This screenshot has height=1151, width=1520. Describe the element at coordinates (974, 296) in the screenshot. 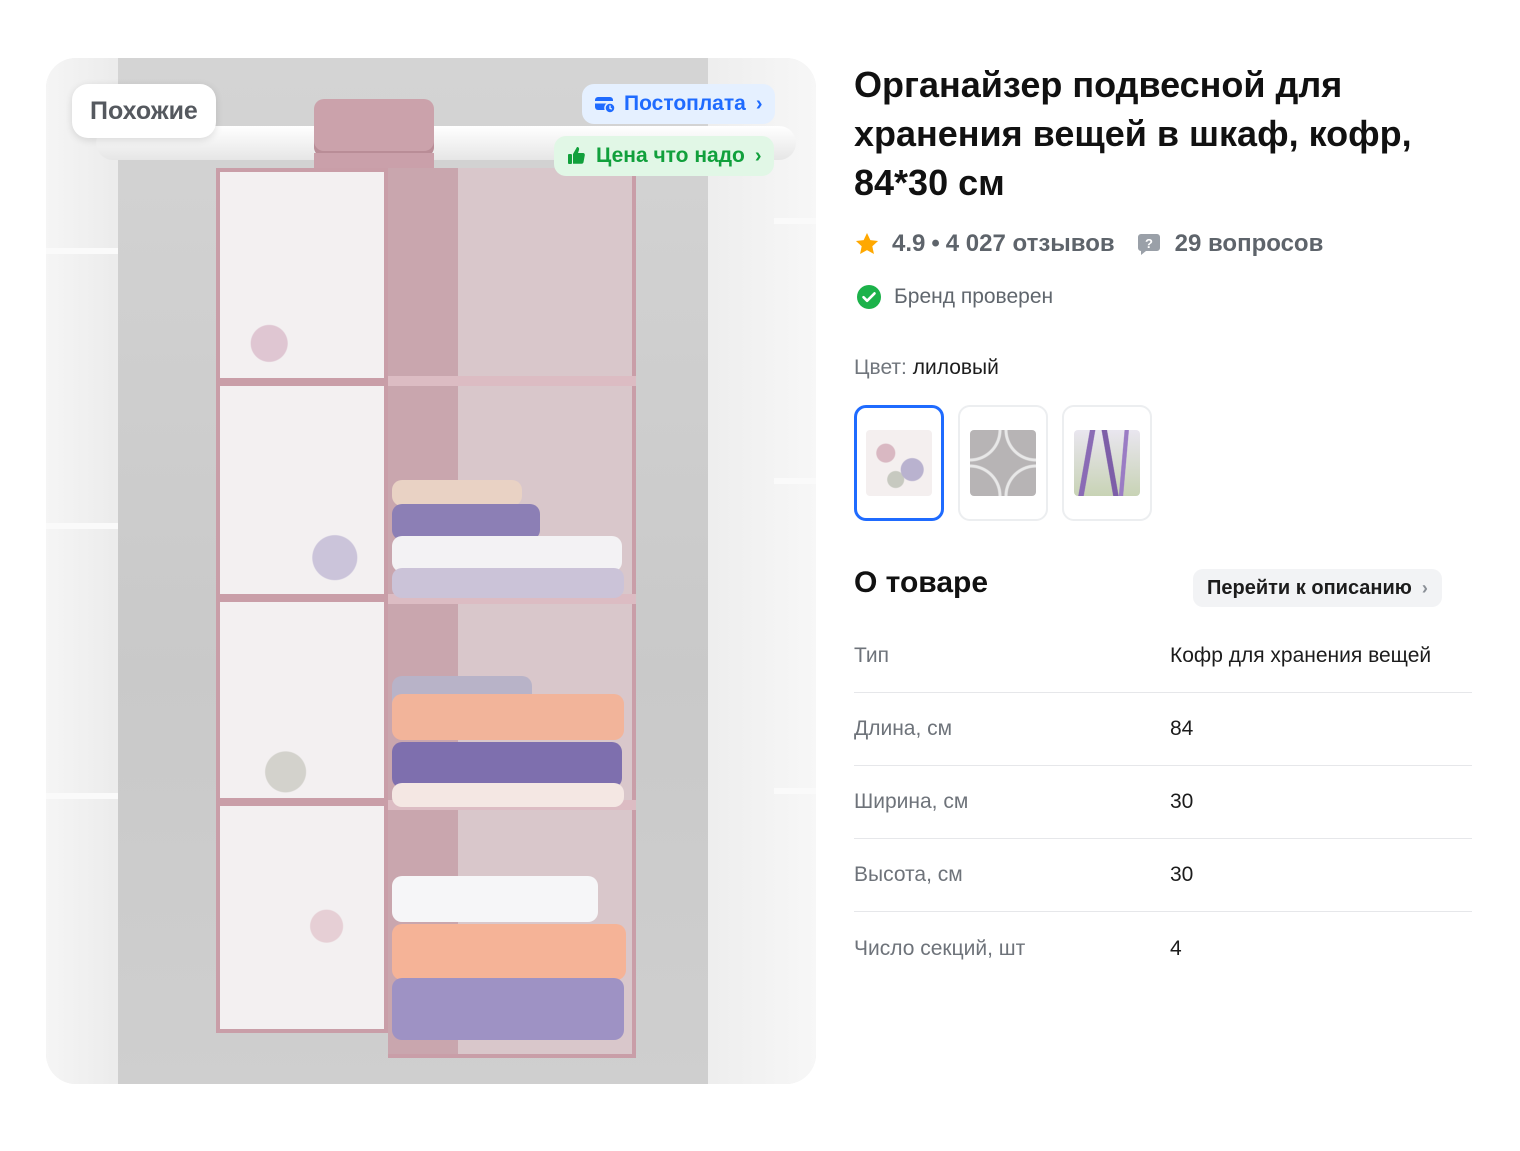

I see `brand-verified-label: Бренд проверен` at that location.